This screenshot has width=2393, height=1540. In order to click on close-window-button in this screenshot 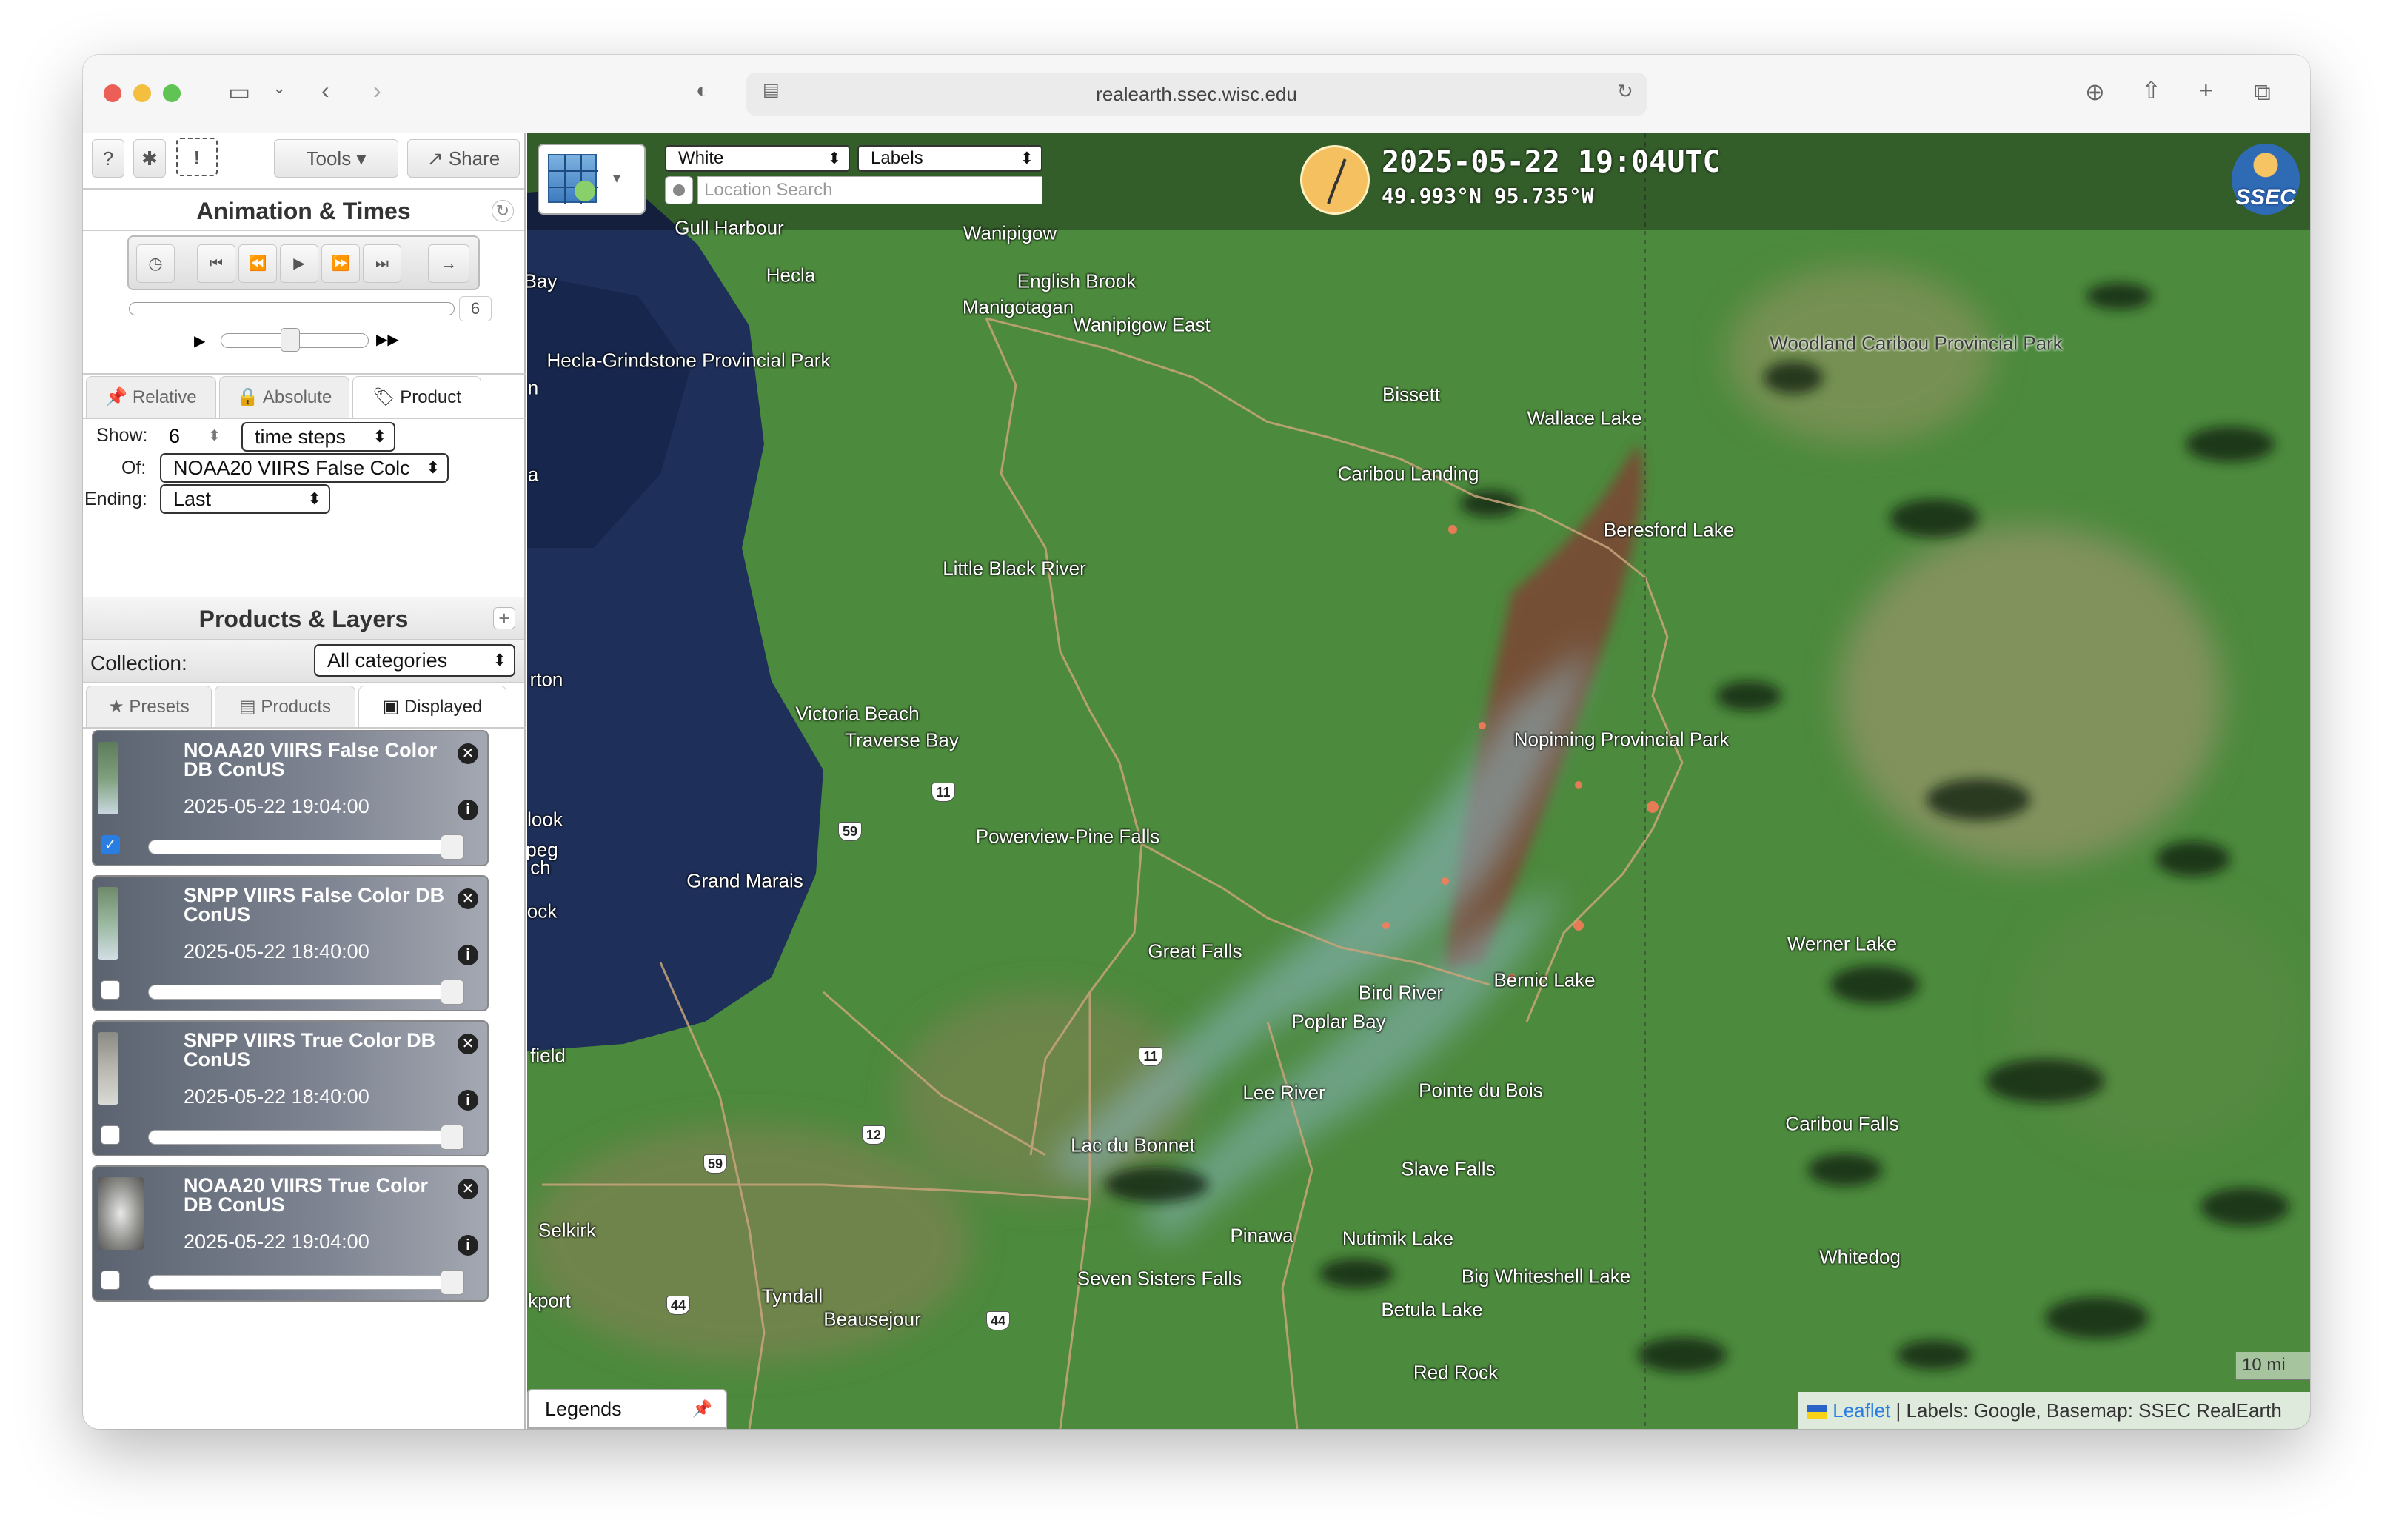, I will do `click(112, 93)`.